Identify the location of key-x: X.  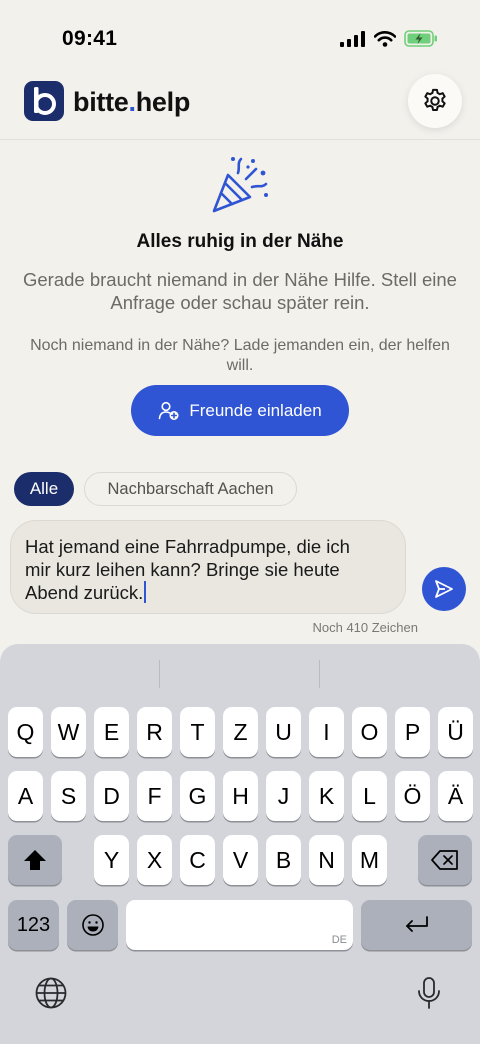
(154, 860).